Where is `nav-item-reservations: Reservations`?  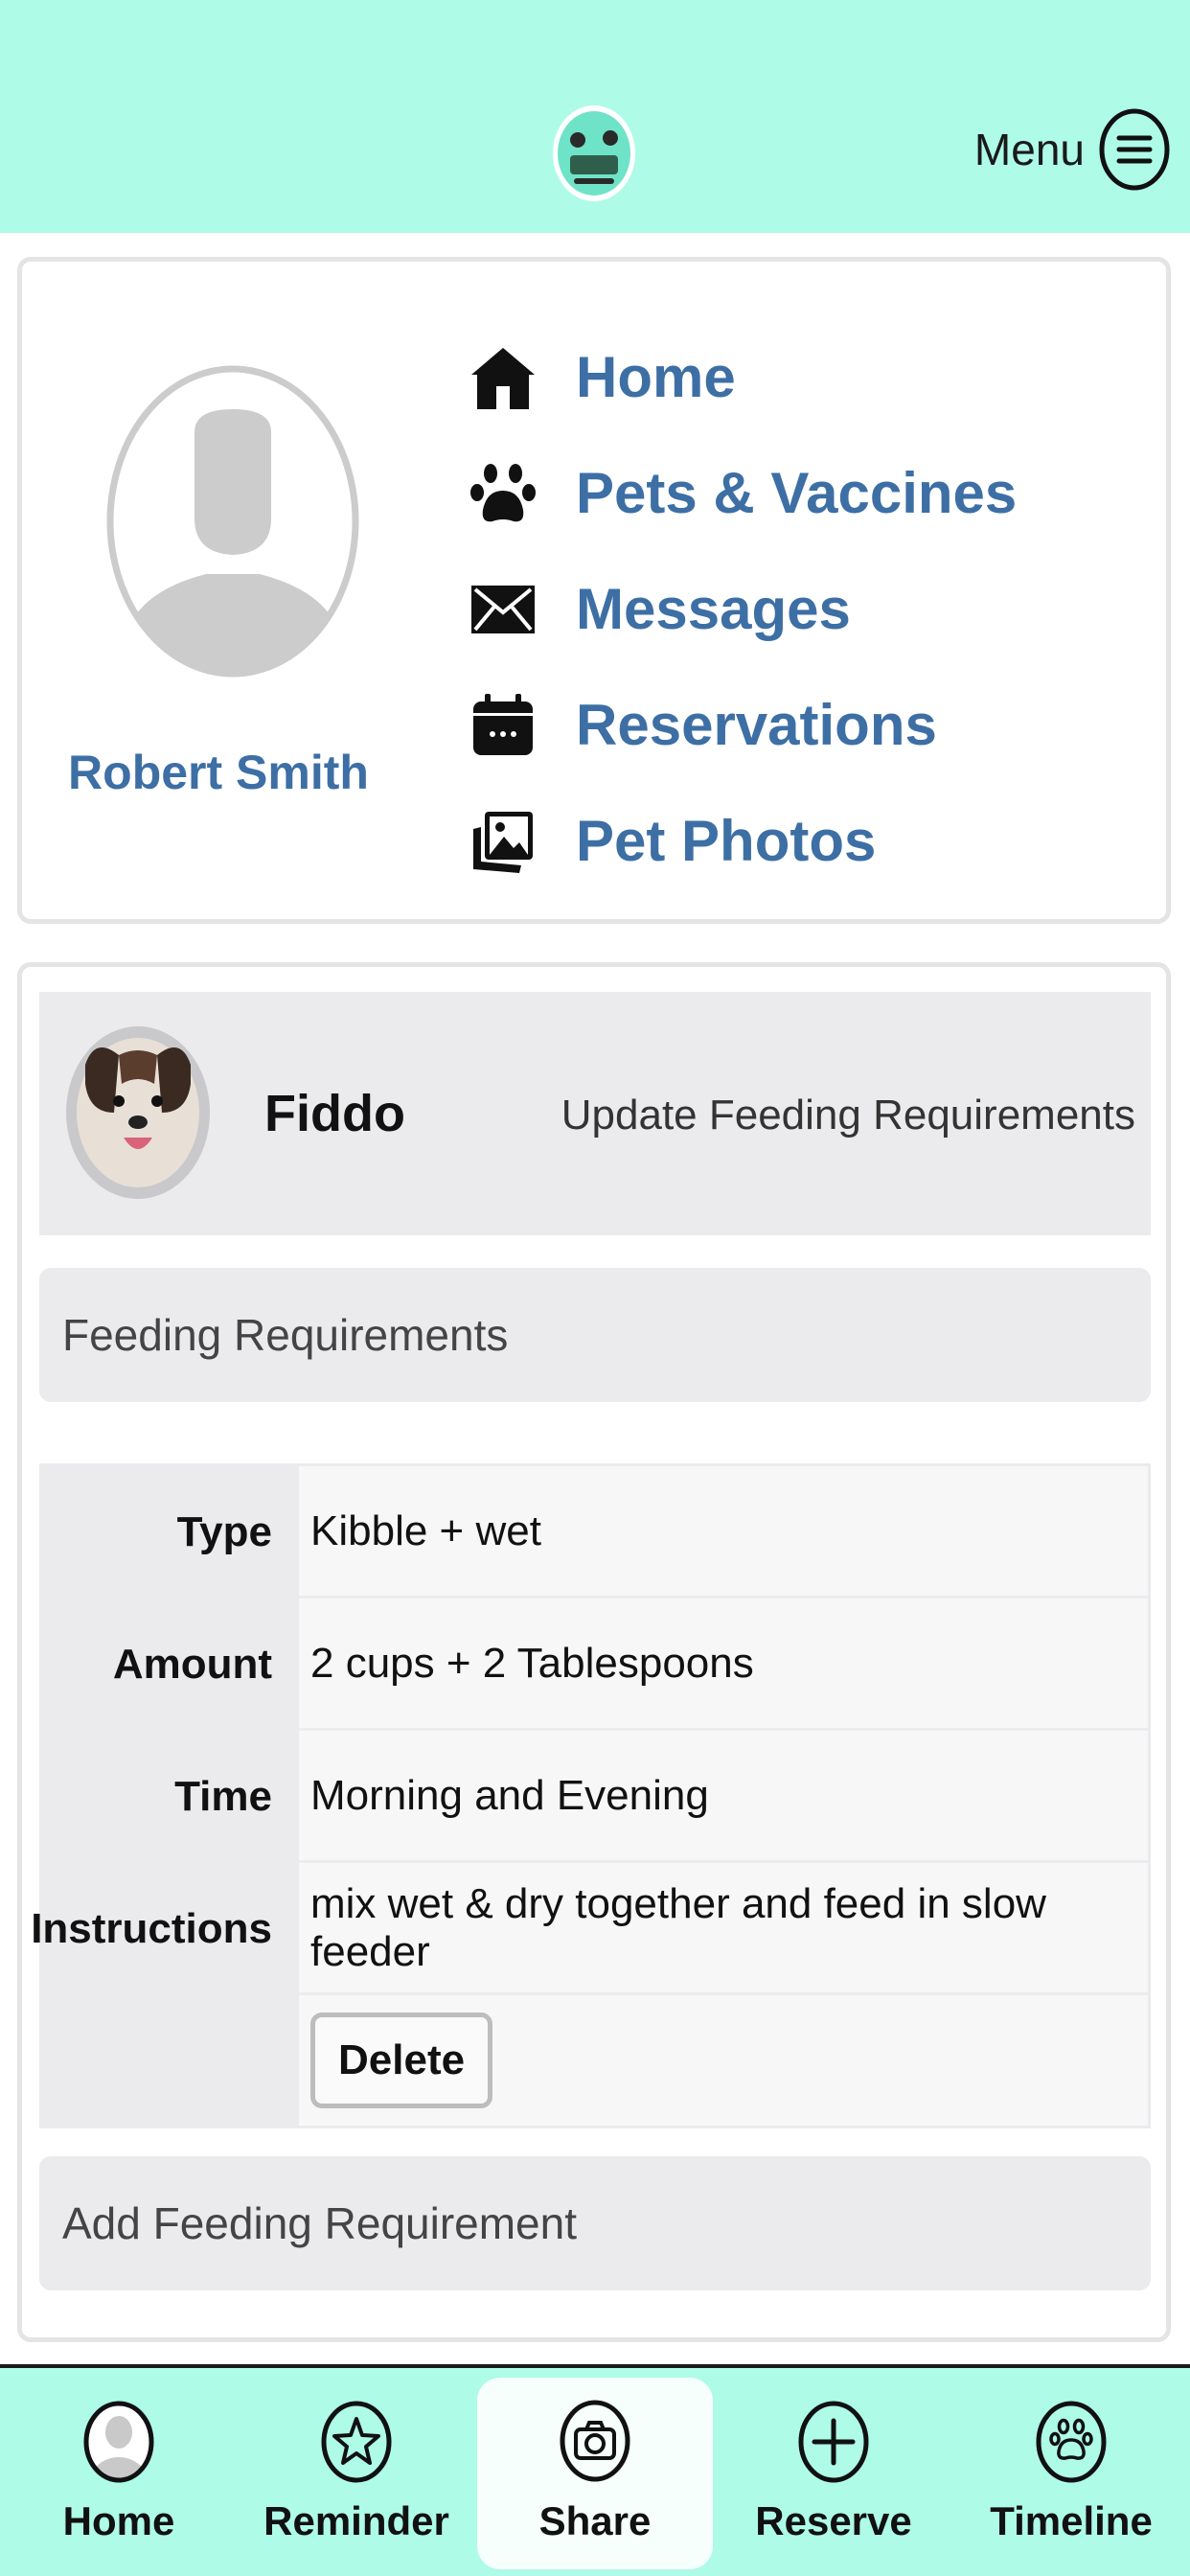
nav-item-reservations: Reservations is located at coordinates (741, 725).